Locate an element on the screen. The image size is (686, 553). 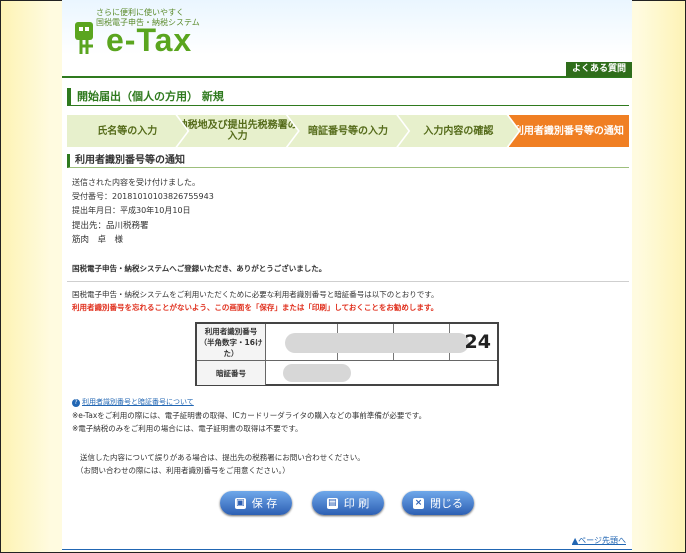
id-label: 利用者識別番号 （半角数字・16けた） is located at coordinates (231, 342).